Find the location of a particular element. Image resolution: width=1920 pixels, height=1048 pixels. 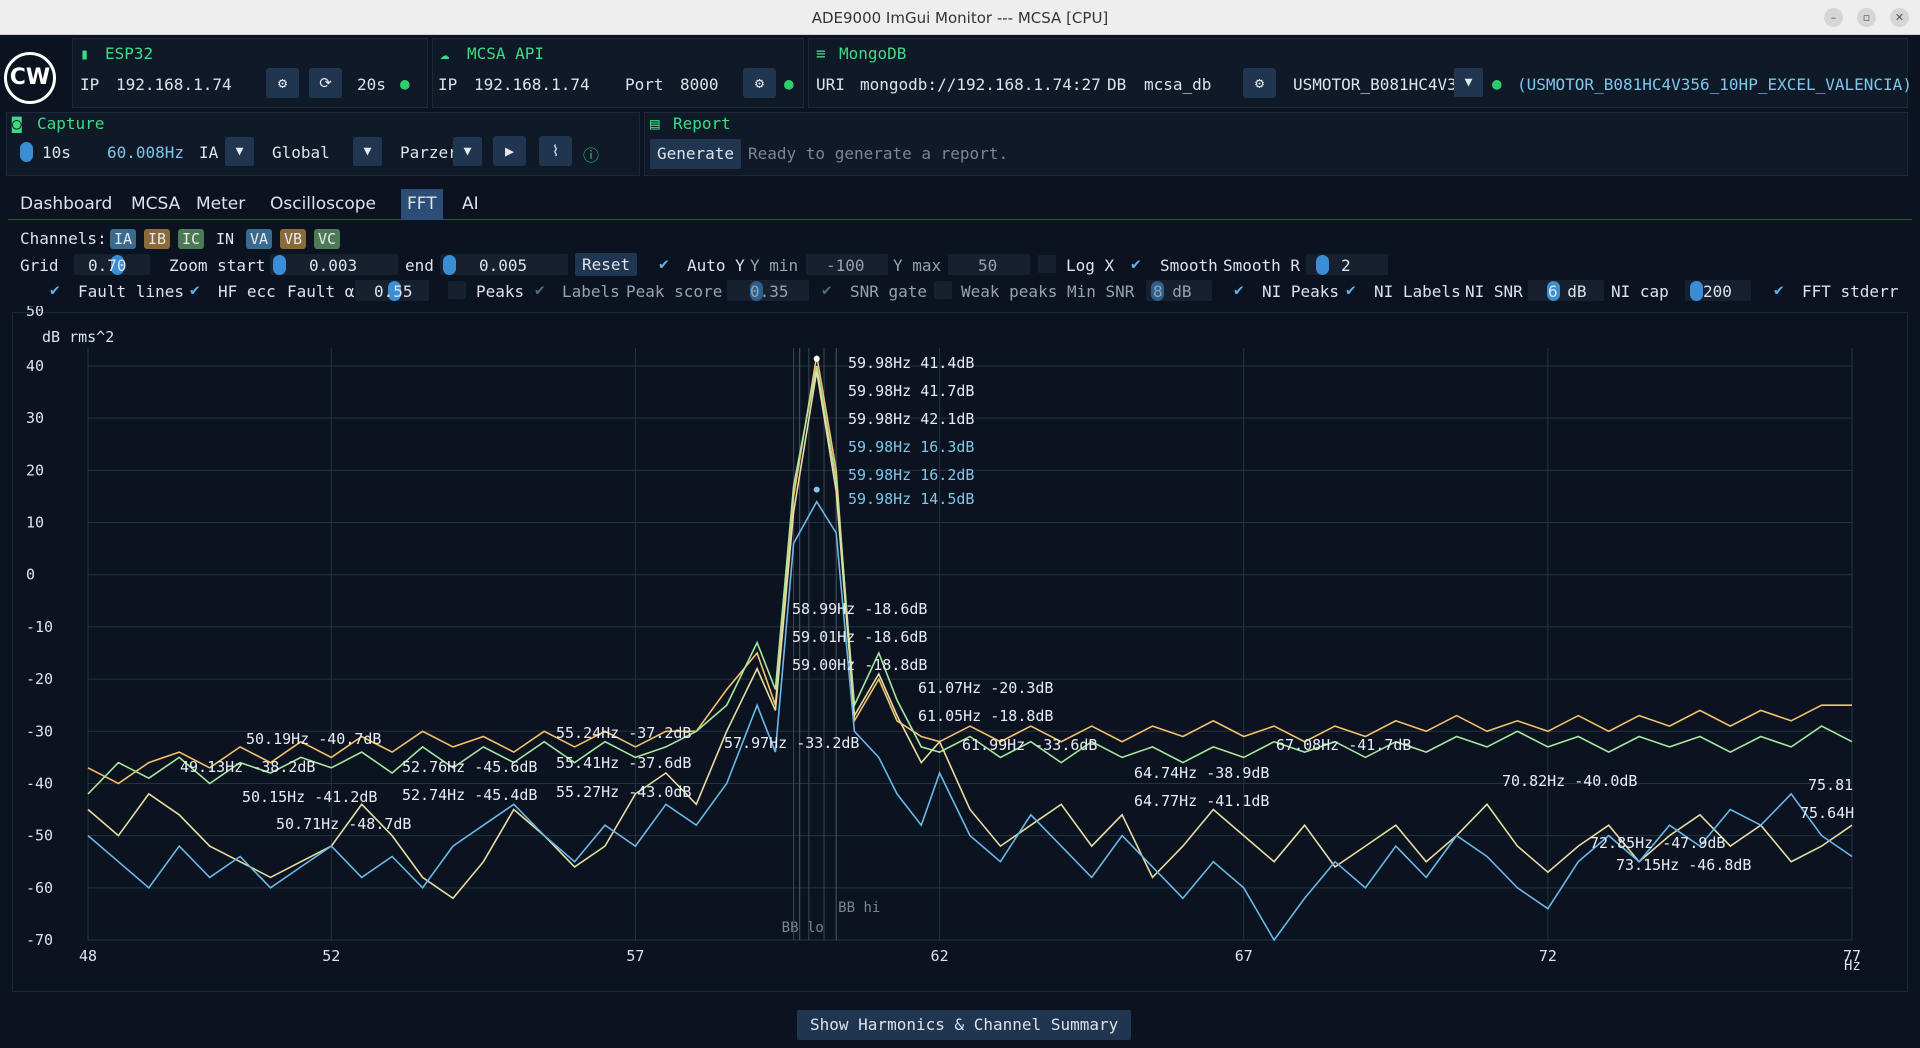

channel-va: VA is located at coordinates (259, 239).